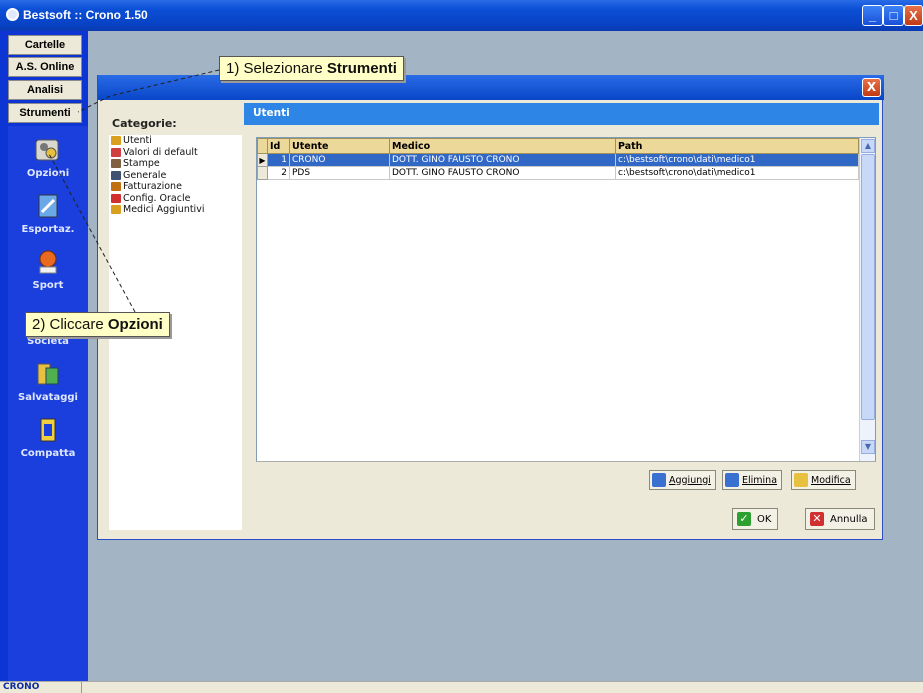 This screenshot has width=923, height=693. What do you see at coordinates (116, 175) in the screenshot?
I see `general-icon` at bounding box center [116, 175].